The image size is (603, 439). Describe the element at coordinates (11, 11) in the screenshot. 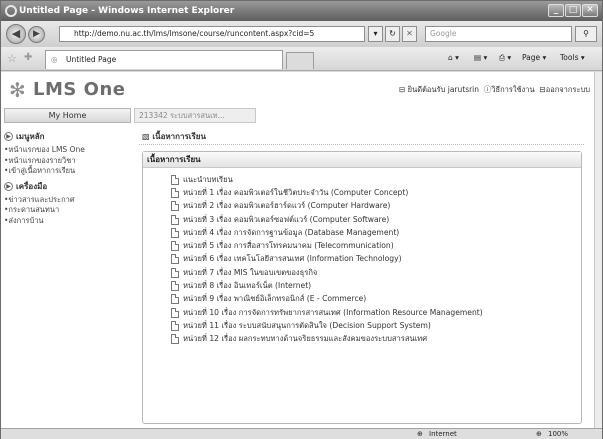

I see `ie-logo-icon` at that location.